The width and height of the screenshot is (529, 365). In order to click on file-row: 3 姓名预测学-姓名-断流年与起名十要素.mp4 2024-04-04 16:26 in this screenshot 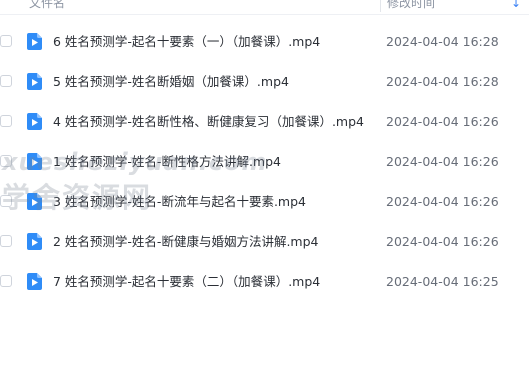, I will do `click(264, 202)`.